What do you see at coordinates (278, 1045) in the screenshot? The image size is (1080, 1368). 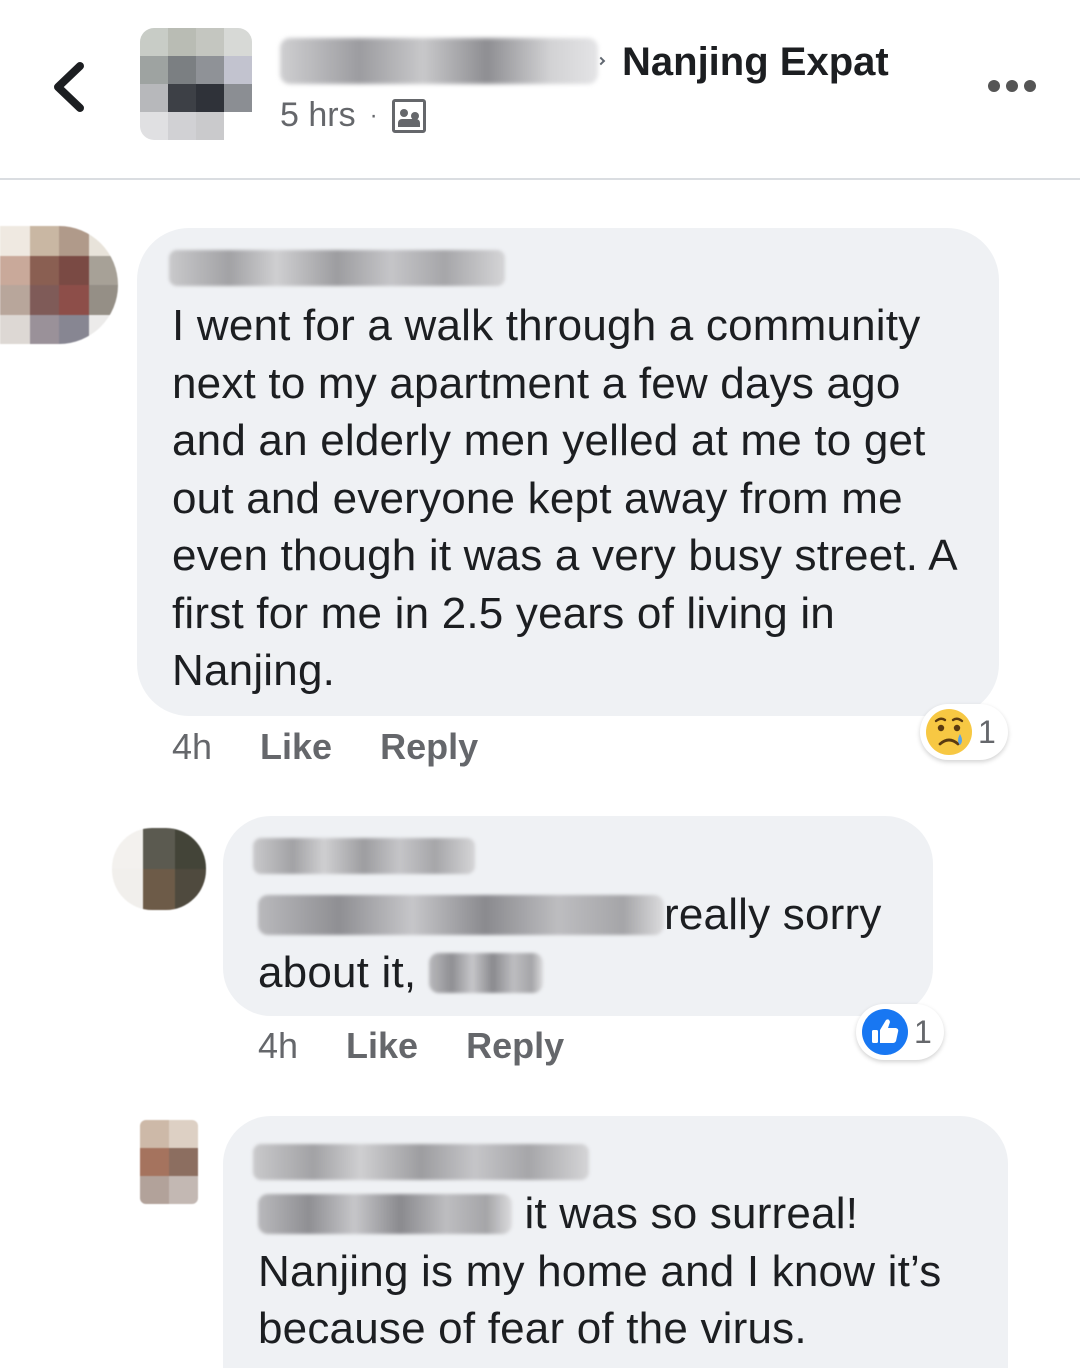 I see `reply-time: 4h` at bounding box center [278, 1045].